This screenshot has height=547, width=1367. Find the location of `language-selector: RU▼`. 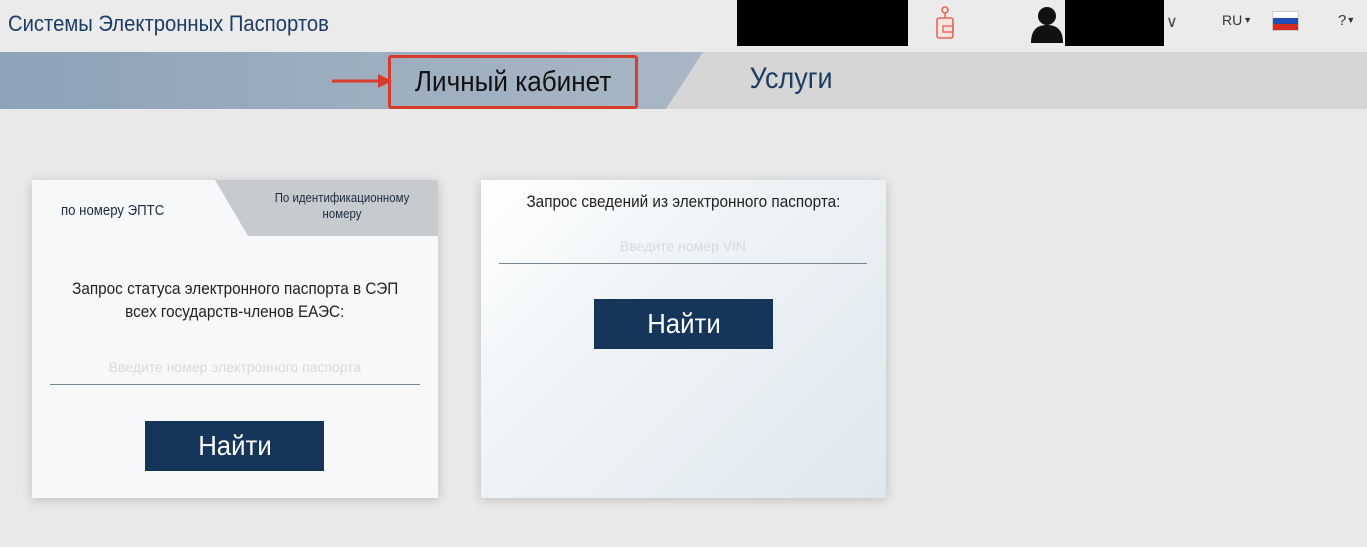

language-selector: RU▼ is located at coordinates (1237, 20).